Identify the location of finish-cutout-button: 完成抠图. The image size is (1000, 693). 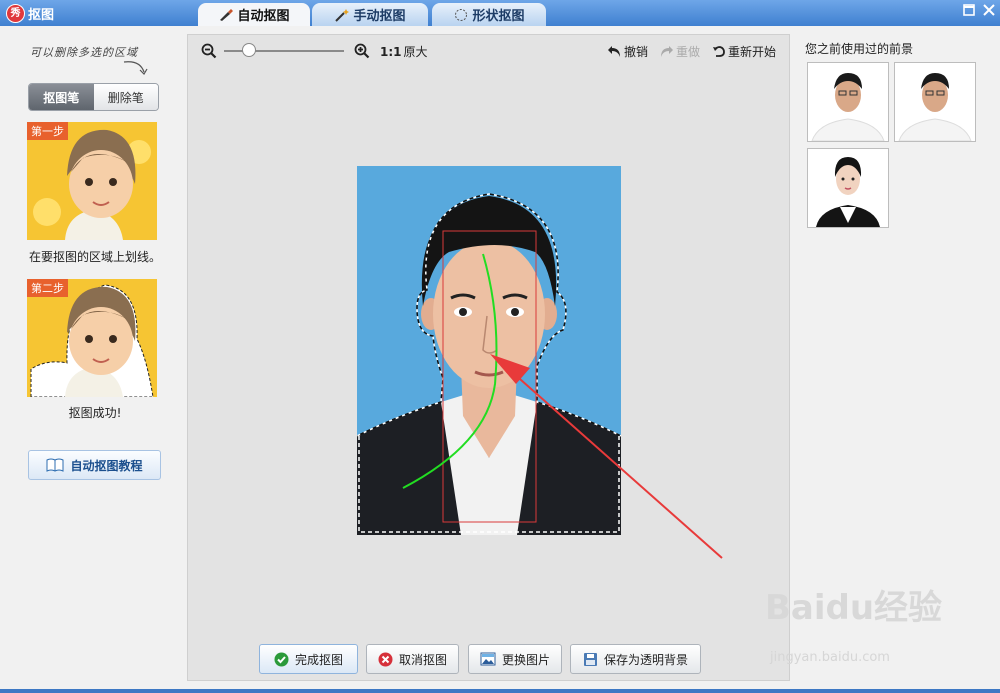
(308, 659).